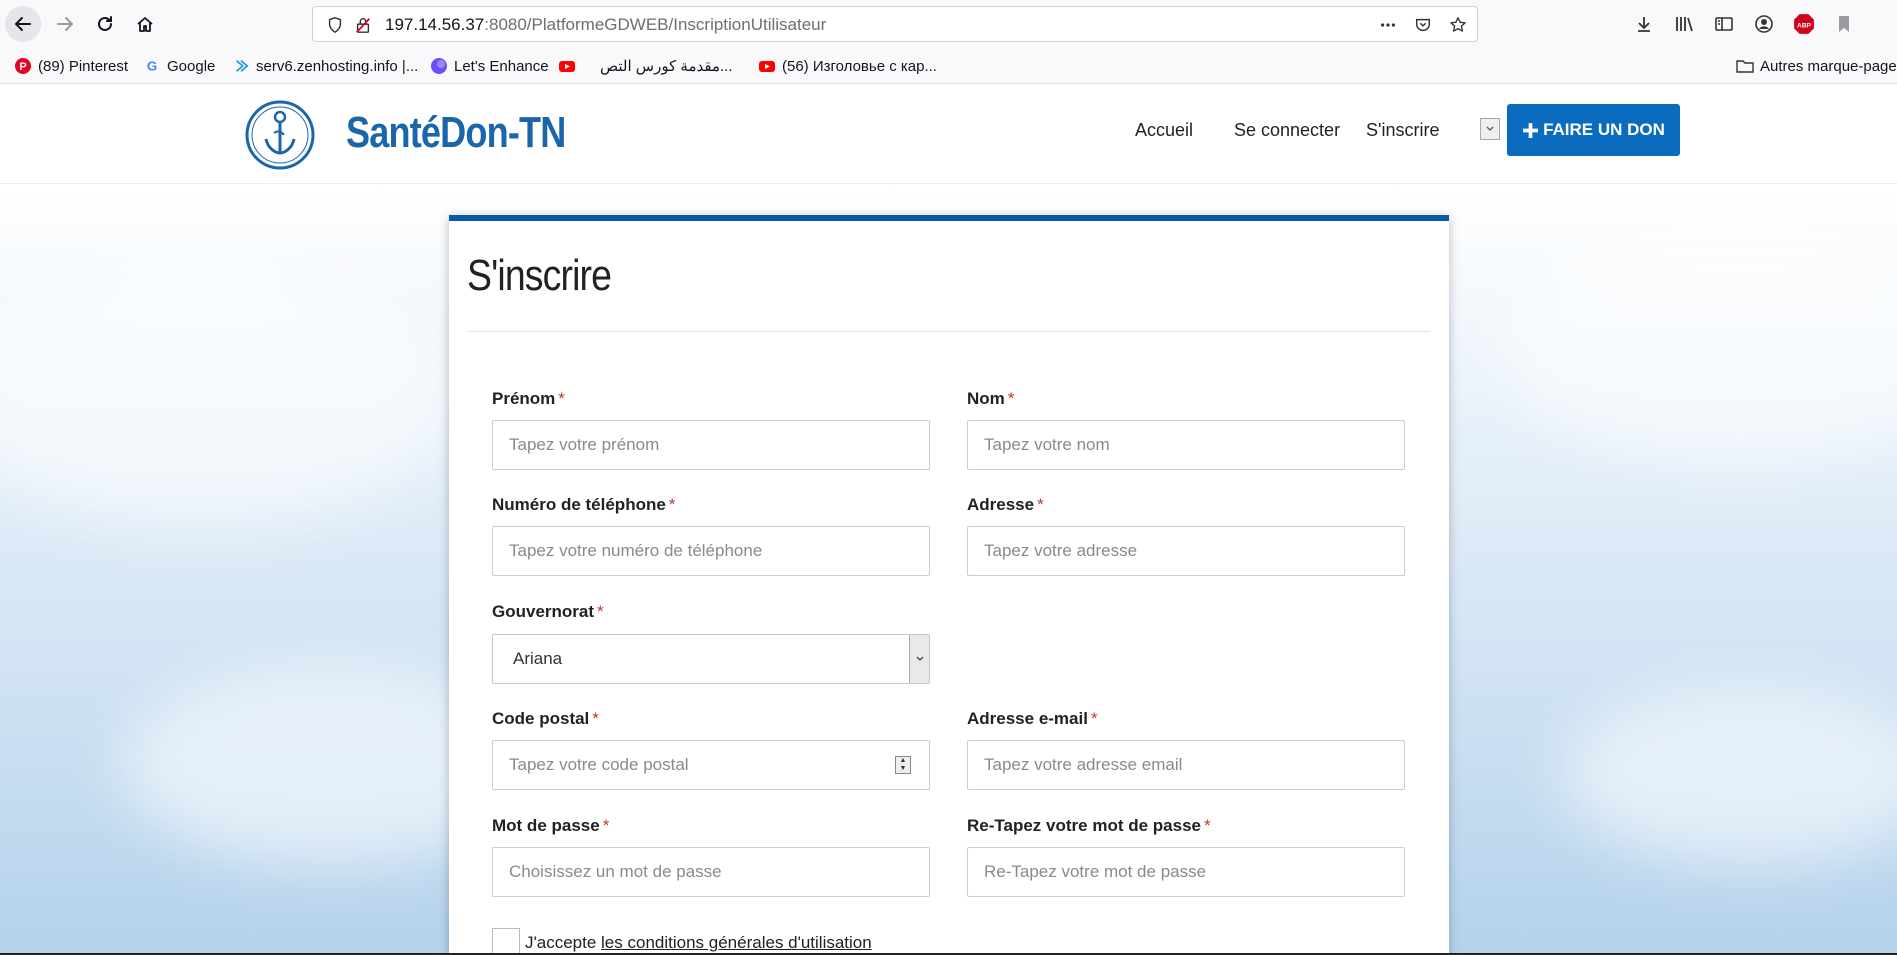  What do you see at coordinates (439, 66) in the screenshot?
I see `enhance-icon` at bounding box center [439, 66].